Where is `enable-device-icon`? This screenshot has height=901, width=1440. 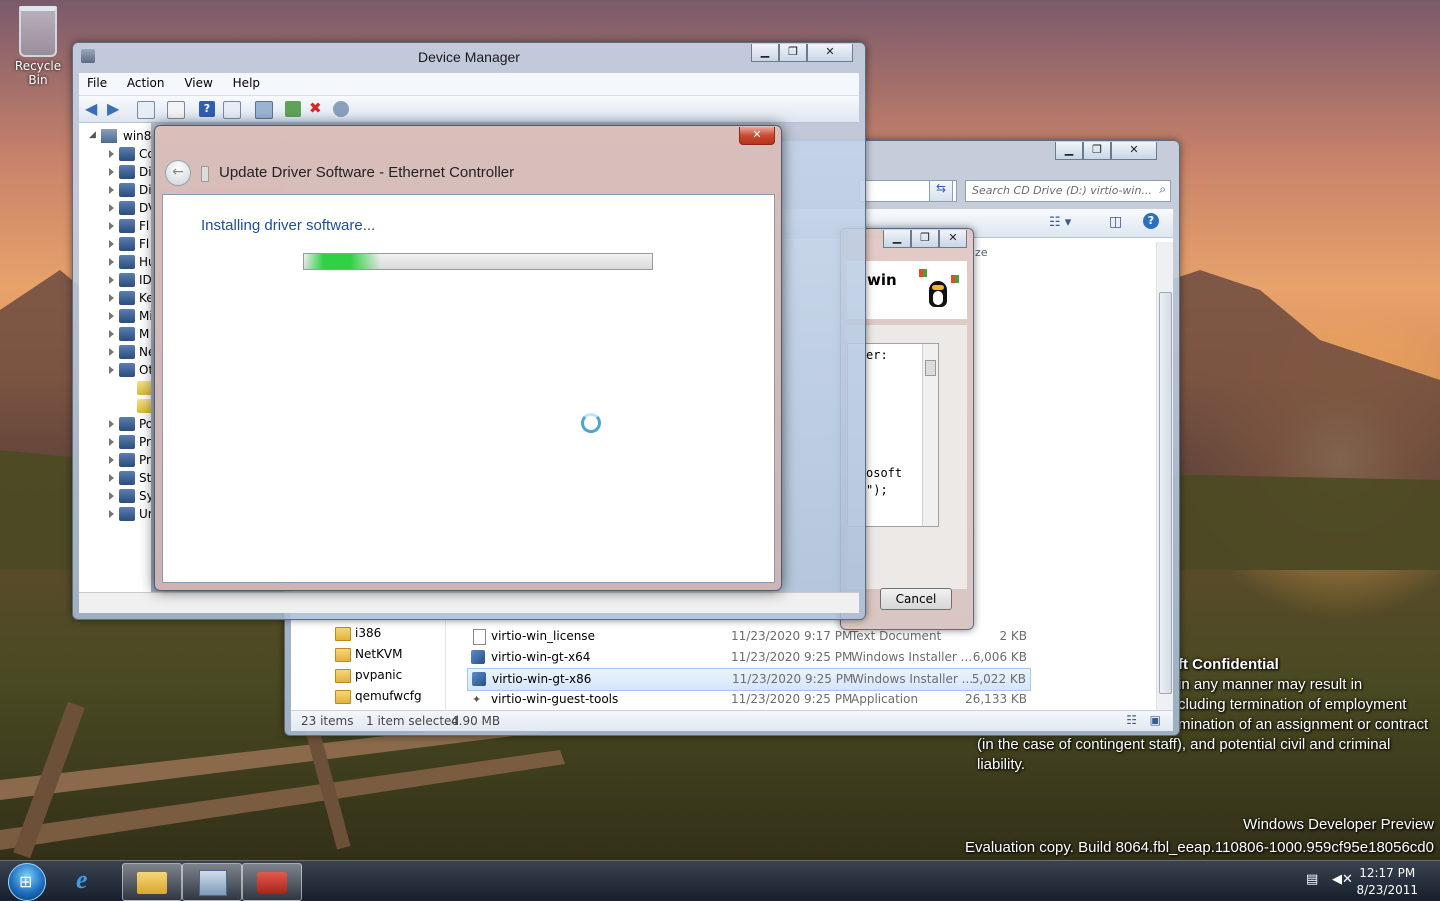
enable-device-icon is located at coordinates (341, 109).